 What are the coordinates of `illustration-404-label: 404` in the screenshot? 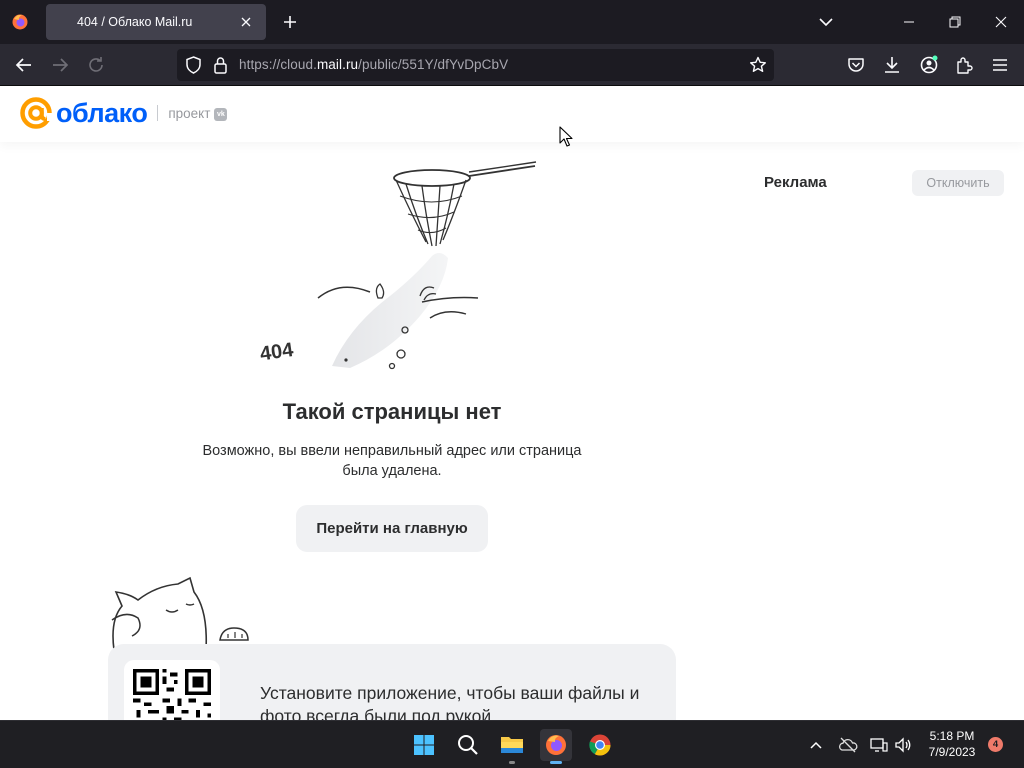 It's located at (277, 352).